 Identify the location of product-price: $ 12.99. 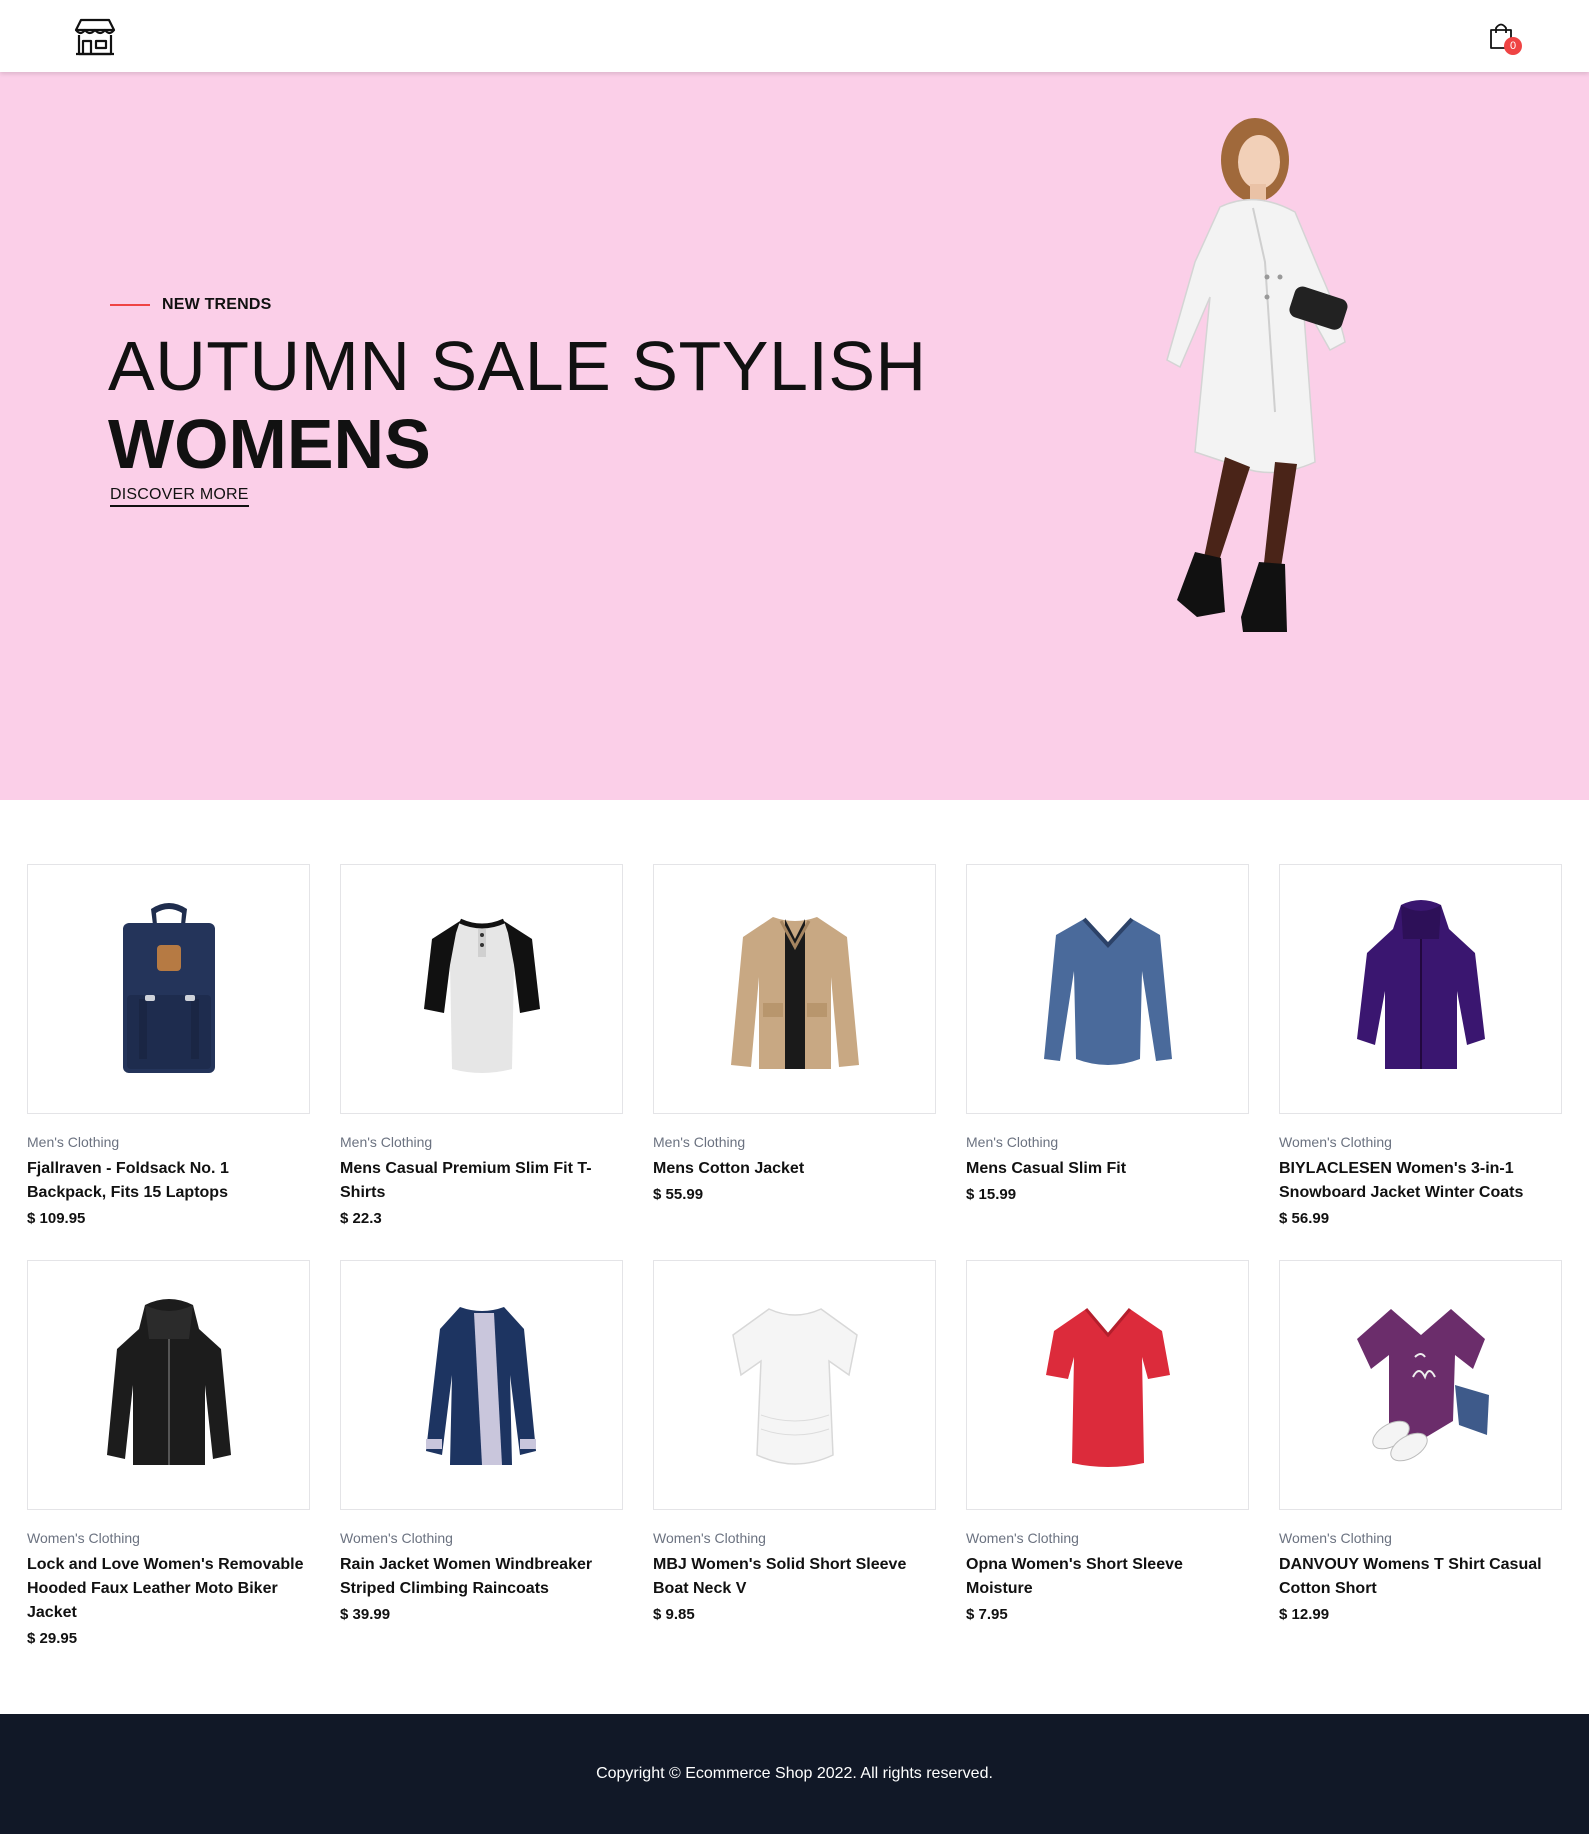
(1304, 1614).